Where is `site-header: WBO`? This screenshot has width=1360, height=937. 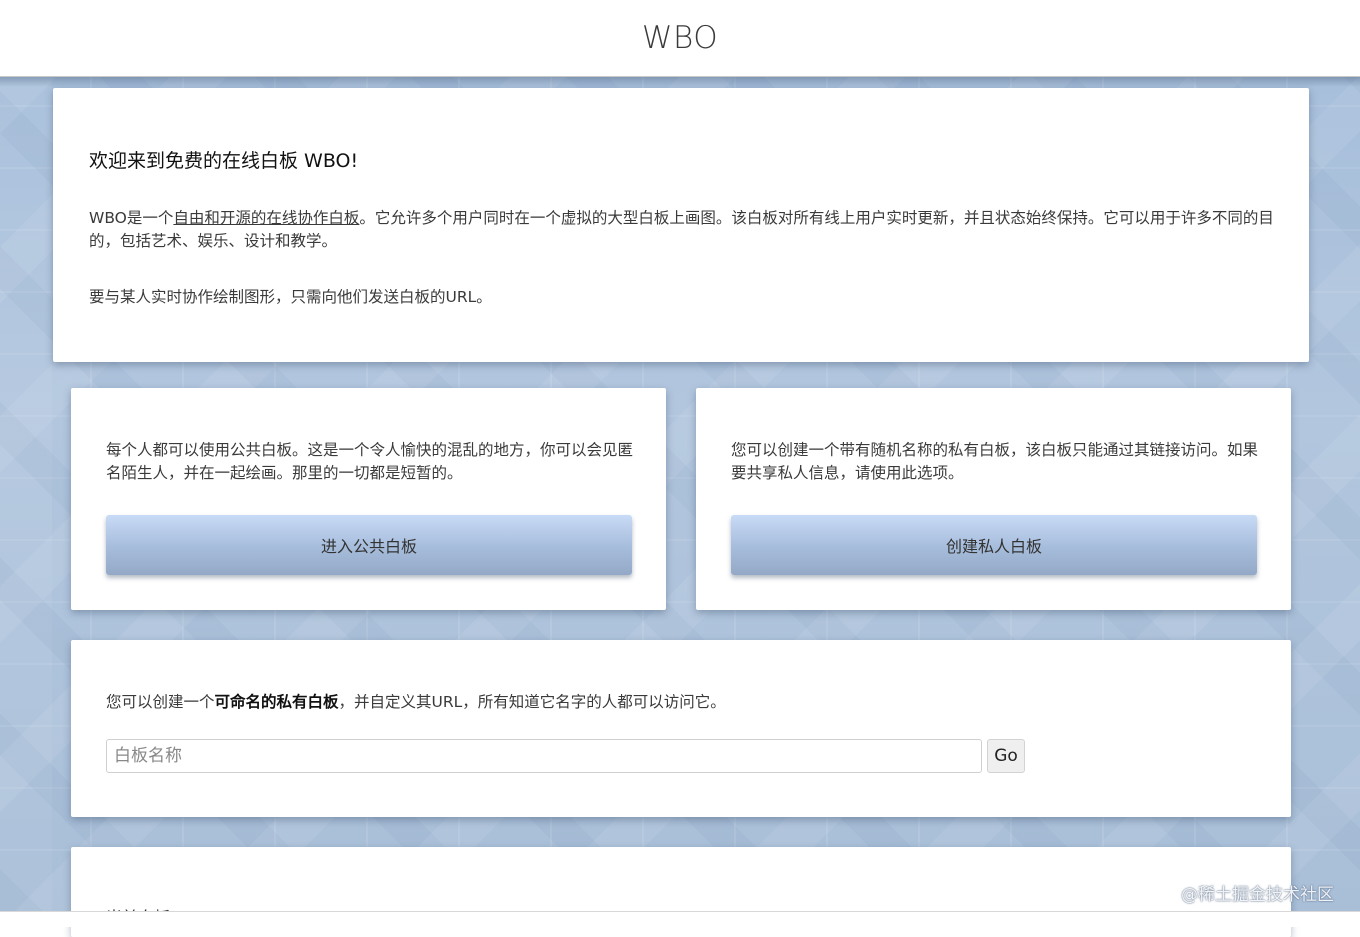 site-header: WBO is located at coordinates (680, 38).